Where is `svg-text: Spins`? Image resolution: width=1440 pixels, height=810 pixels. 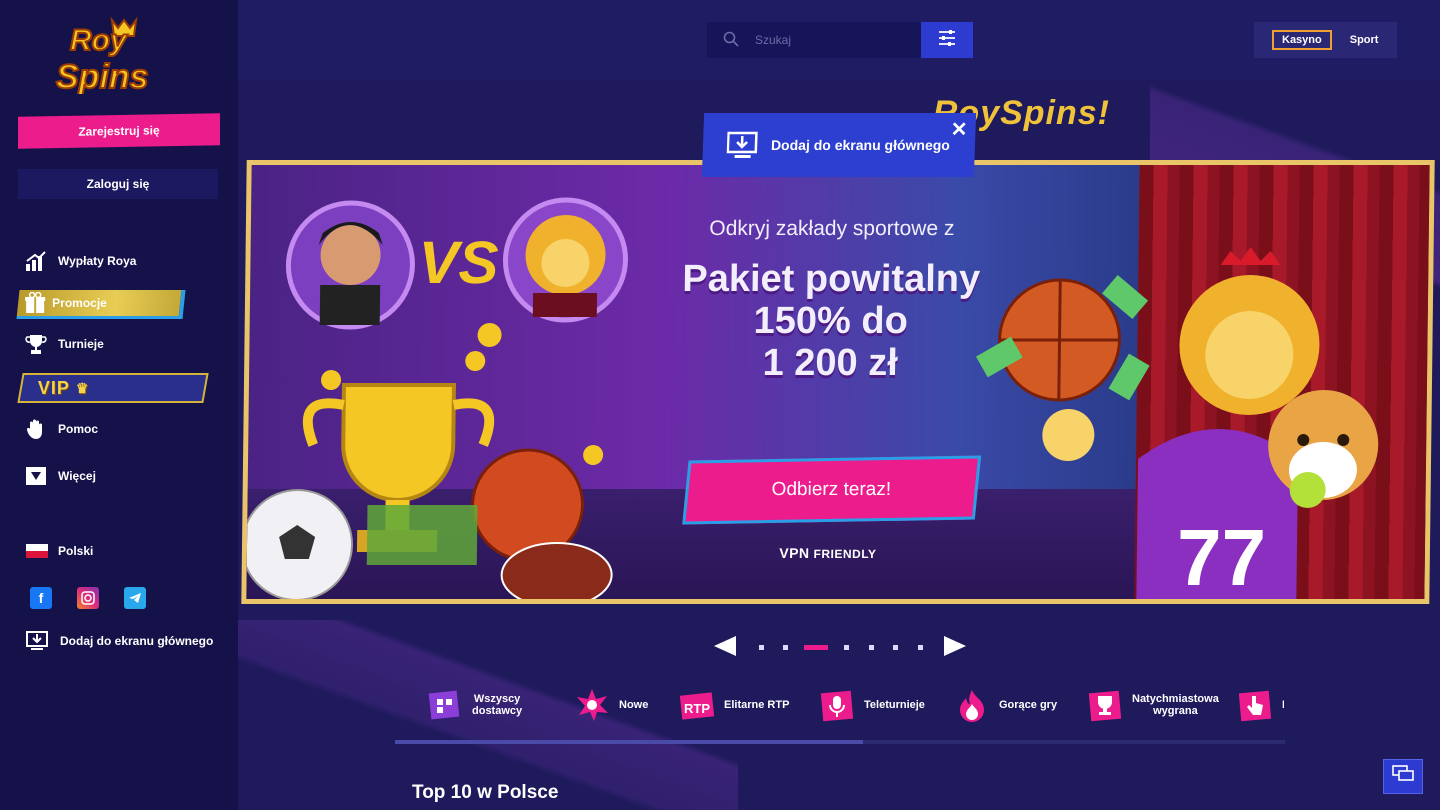
svg-text: Spins is located at coordinates (102, 76).